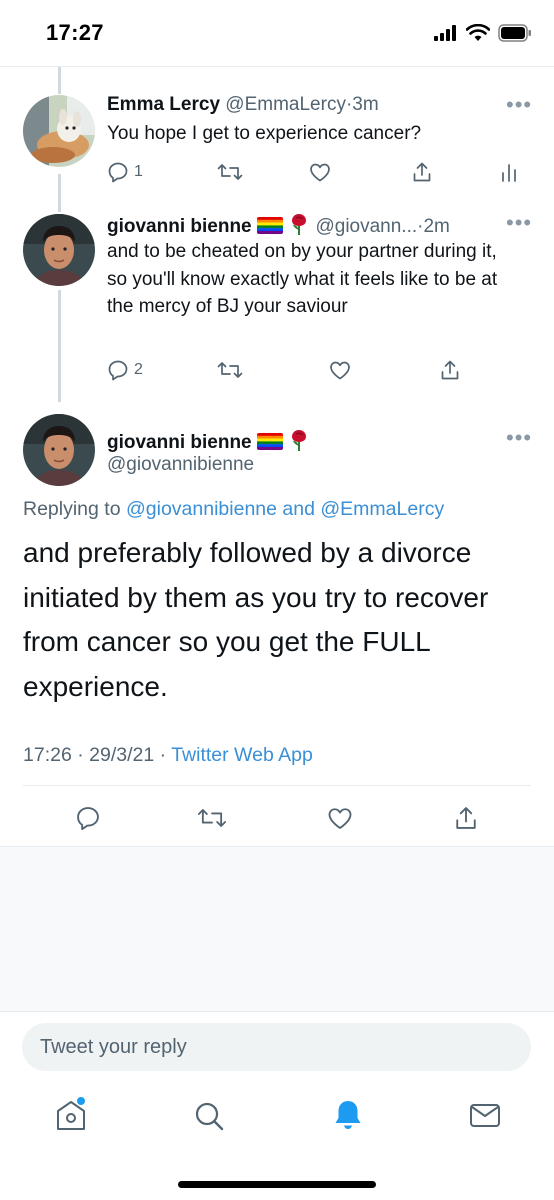  Describe the element at coordinates (168, 755) in the screenshot. I see `tweet-meta: 17:26 · 29/3/21 · Twitter Web App` at that location.